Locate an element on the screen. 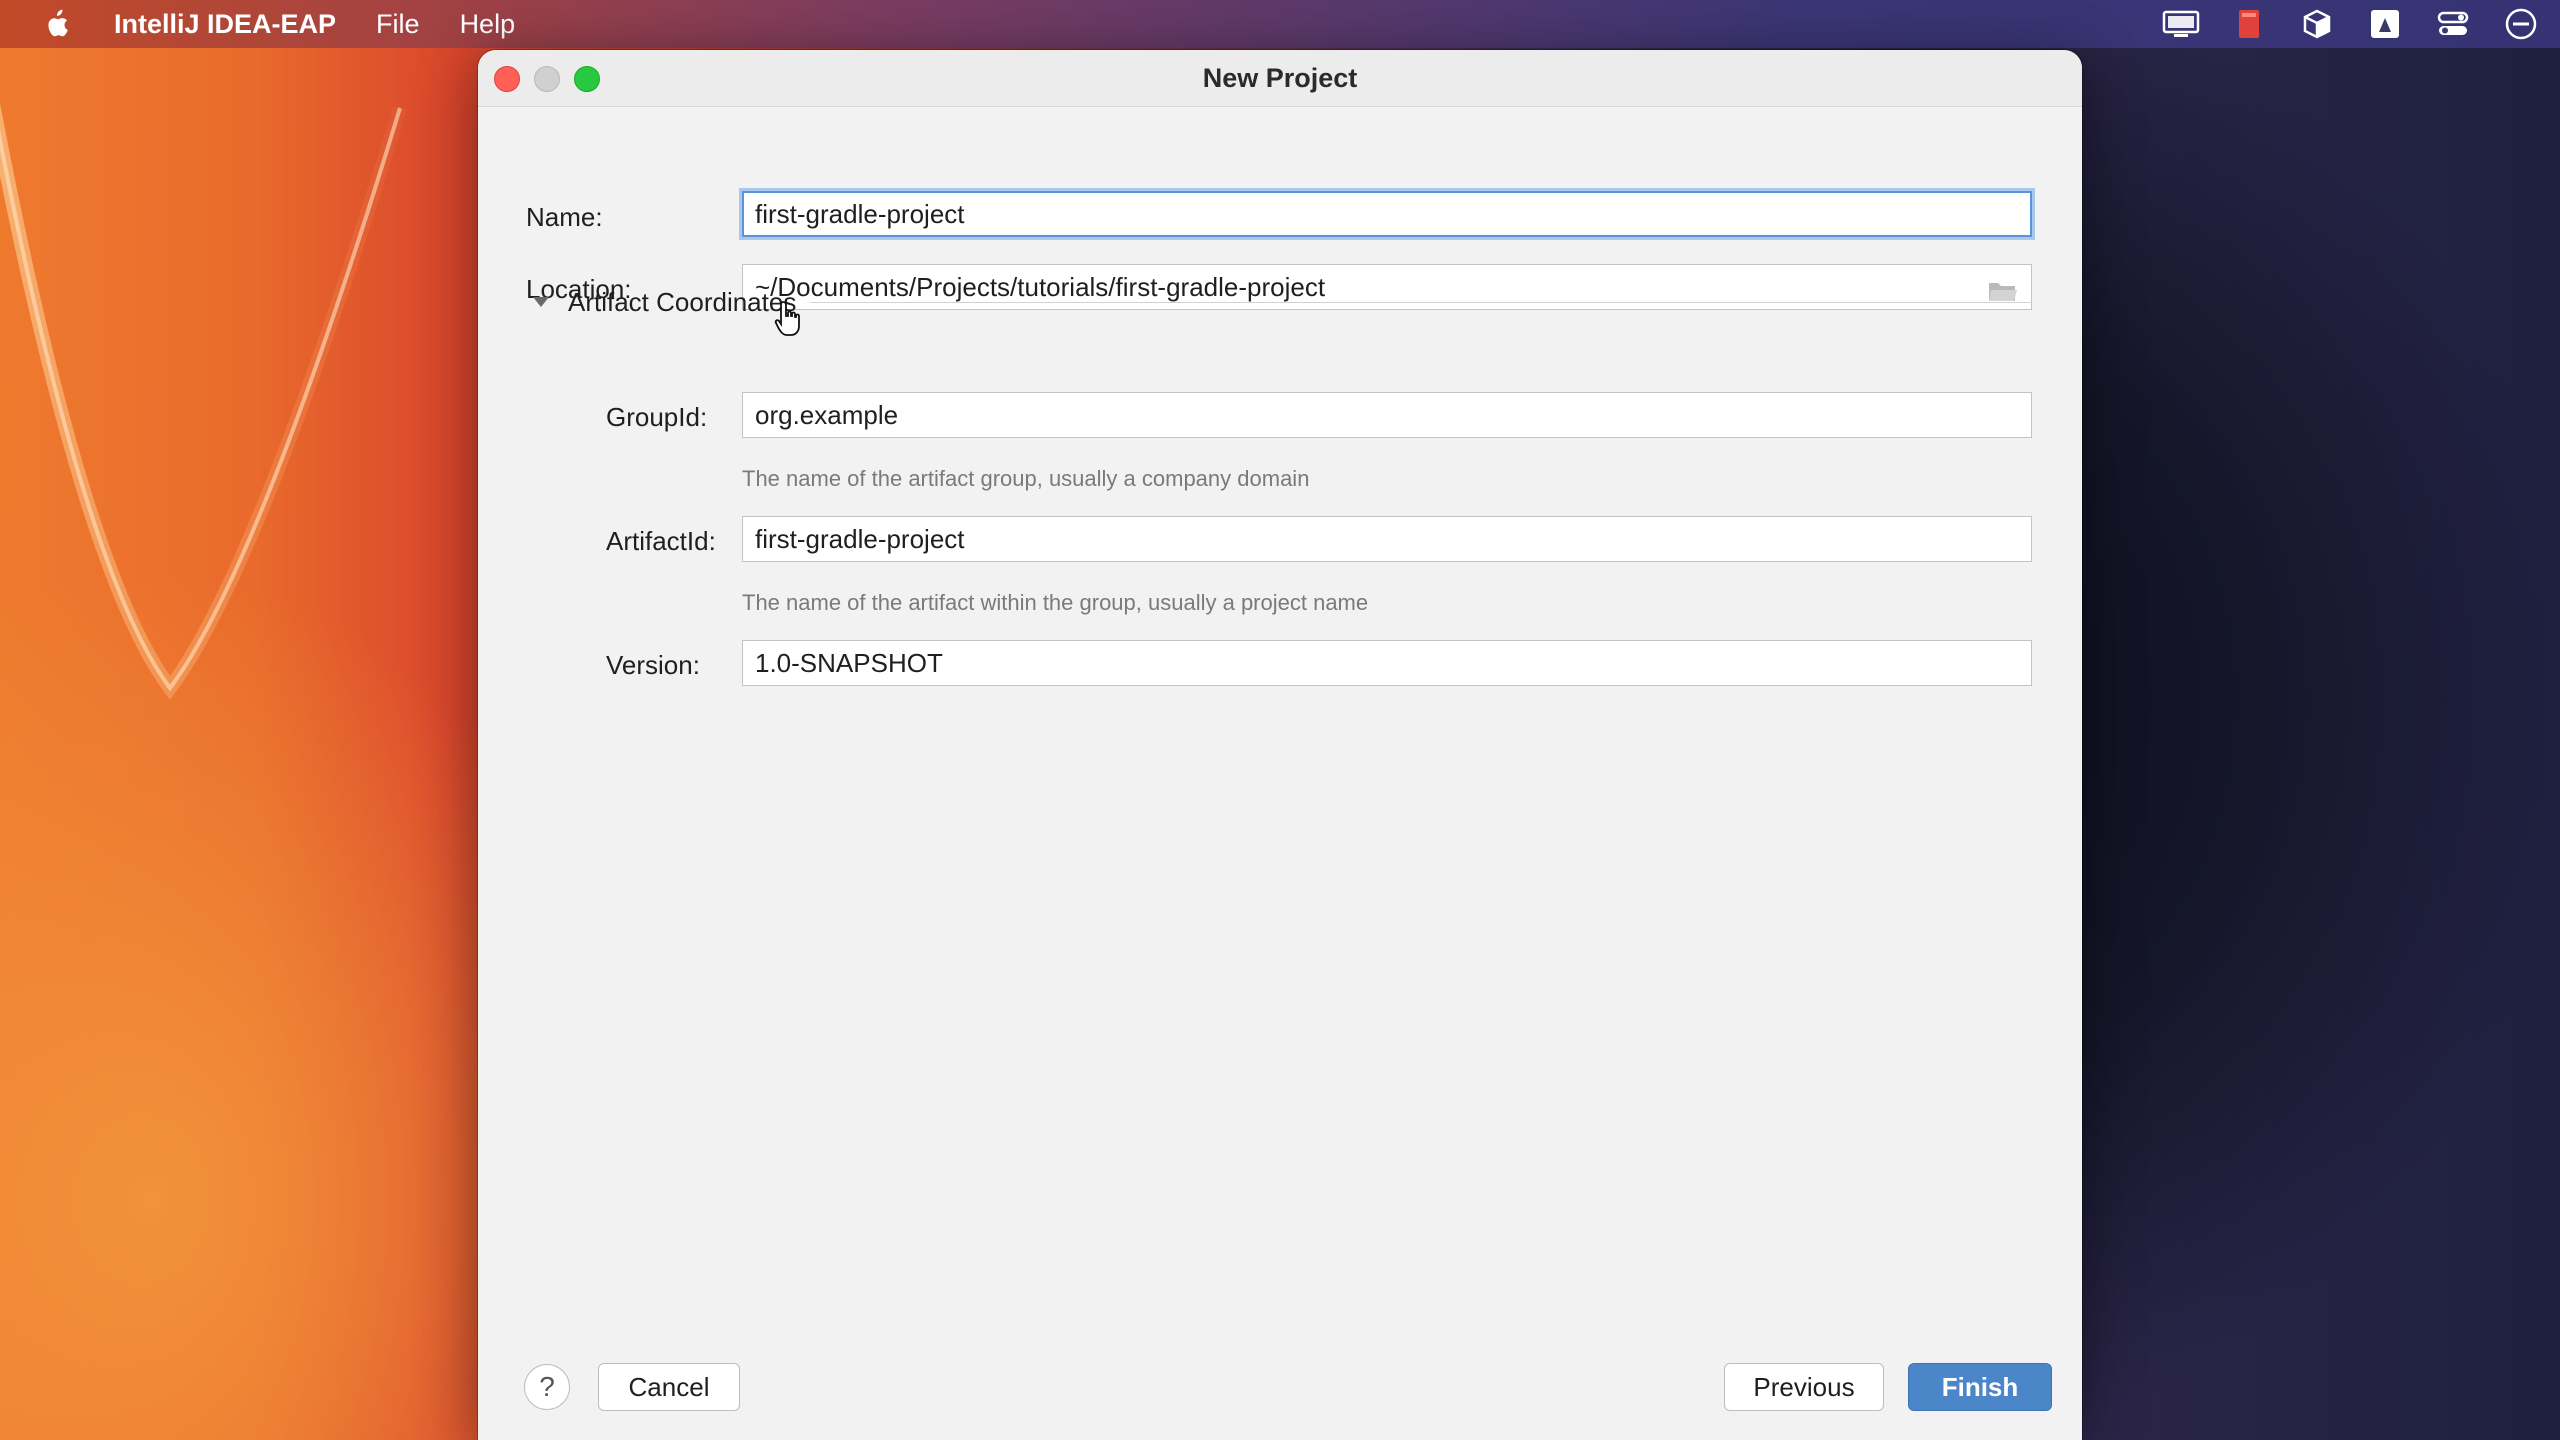 The height and width of the screenshot is (1440, 2560). artifact-coordinates-toggle: Artifact Coordinates is located at coordinates (1281, 302).